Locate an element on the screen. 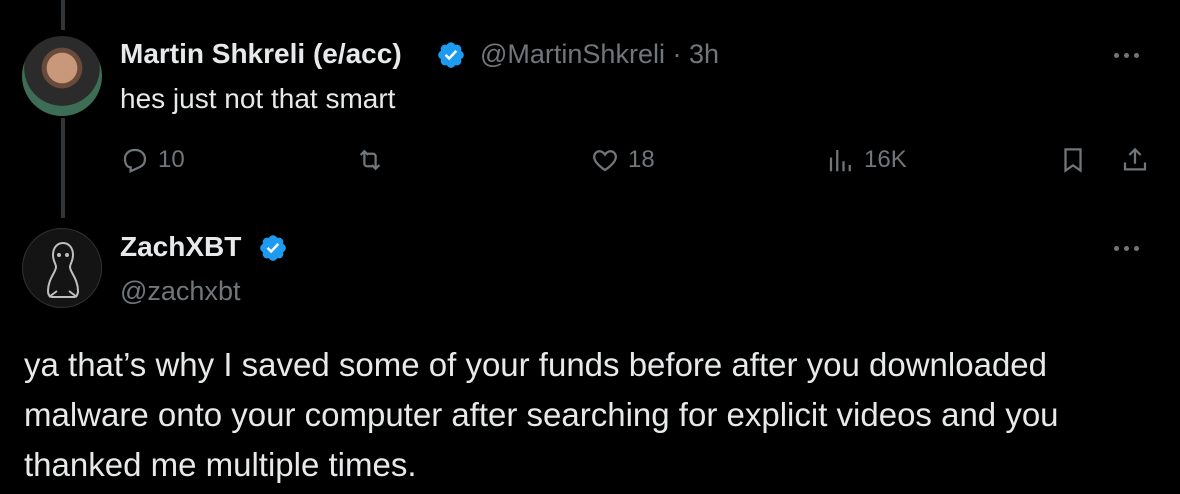 The height and width of the screenshot is (494, 1180). thread-connector-top is located at coordinates (63, 15).